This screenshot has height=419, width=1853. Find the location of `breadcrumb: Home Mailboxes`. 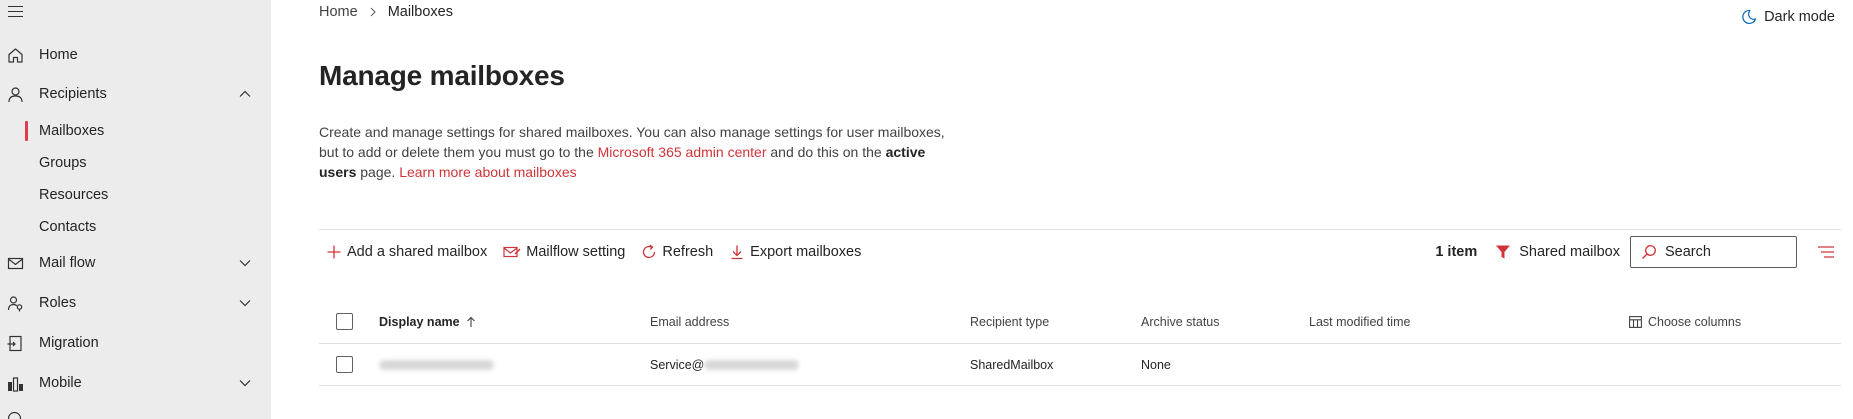

breadcrumb: Home Mailboxes is located at coordinates (386, 12).